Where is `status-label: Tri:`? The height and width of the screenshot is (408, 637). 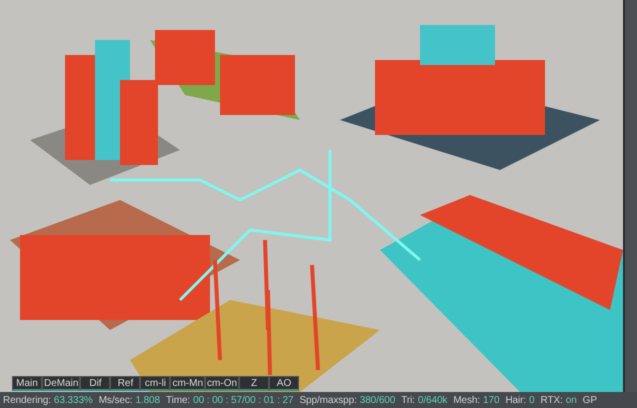
status-label: Tri: is located at coordinates (408, 400).